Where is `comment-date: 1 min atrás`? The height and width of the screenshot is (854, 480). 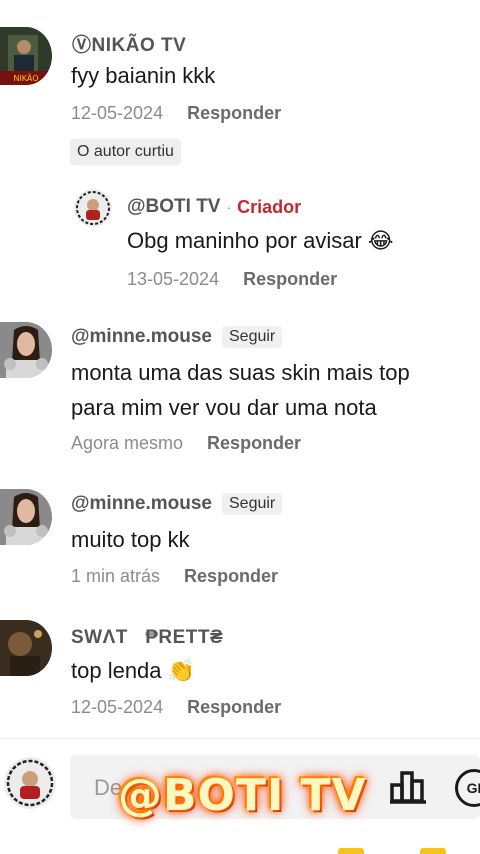
comment-date: 1 min atrás is located at coordinates (116, 576).